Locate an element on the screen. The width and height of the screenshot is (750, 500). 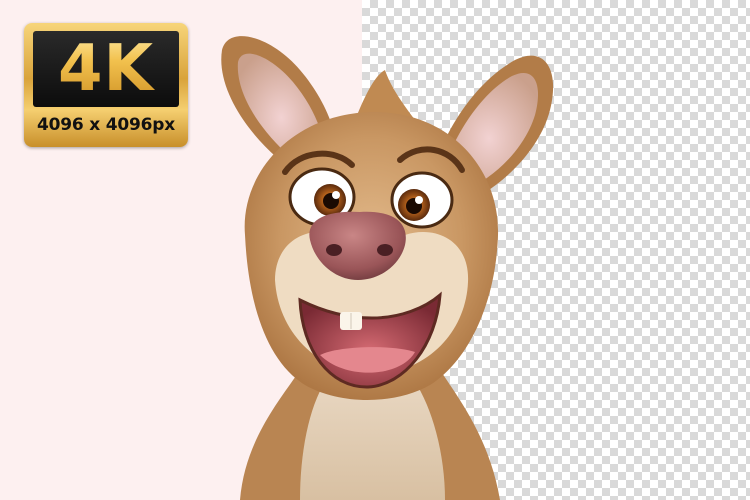
resolution-badge: 4K 4096 x 4096px is located at coordinates (106, 85).